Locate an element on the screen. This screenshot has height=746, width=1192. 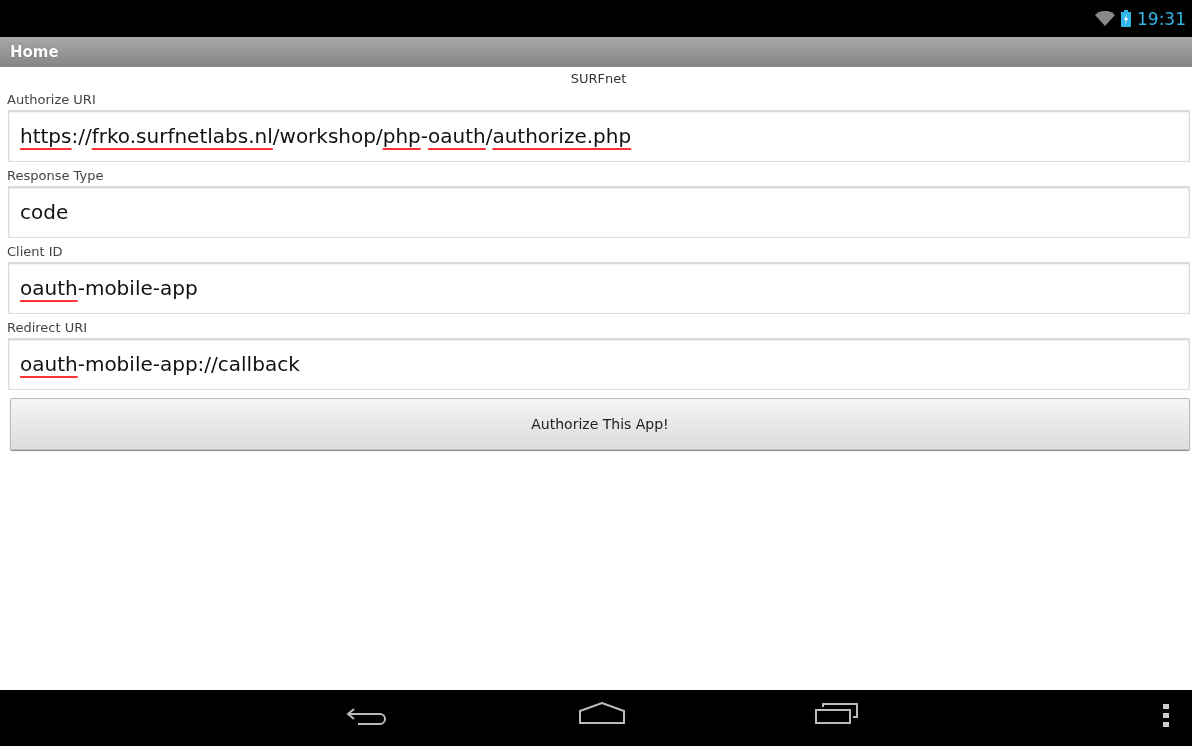
input-field: oauth-mobile-app://callback is located at coordinates (599, 364).